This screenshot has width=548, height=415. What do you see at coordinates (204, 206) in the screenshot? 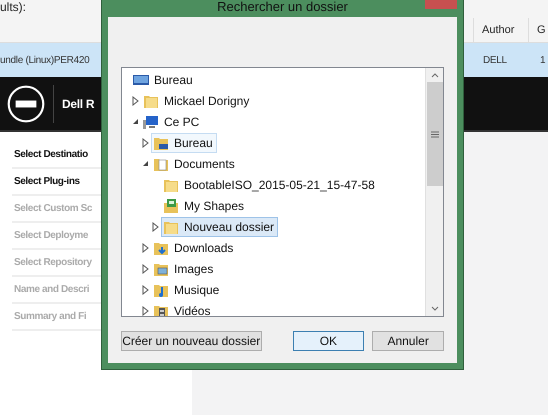
I see `tree-item: My Shapes` at bounding box center [204, 206].